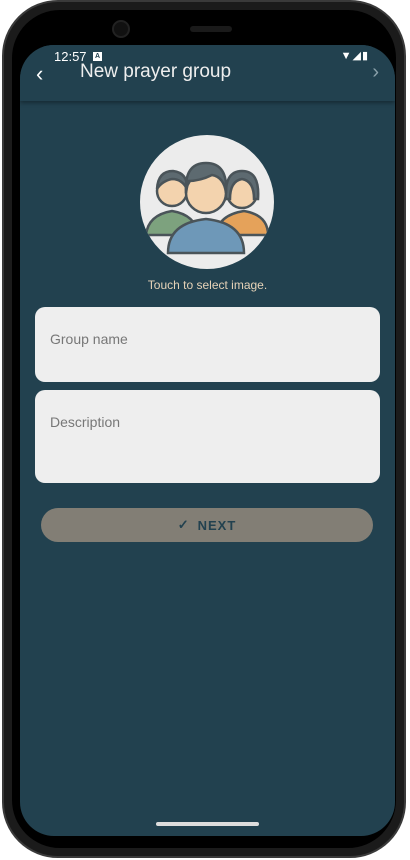 The image size is (410, 860). What do you see at coordinates (211, 29) in the screenshot?
I see `speaker` at bounding box center [211, 29].